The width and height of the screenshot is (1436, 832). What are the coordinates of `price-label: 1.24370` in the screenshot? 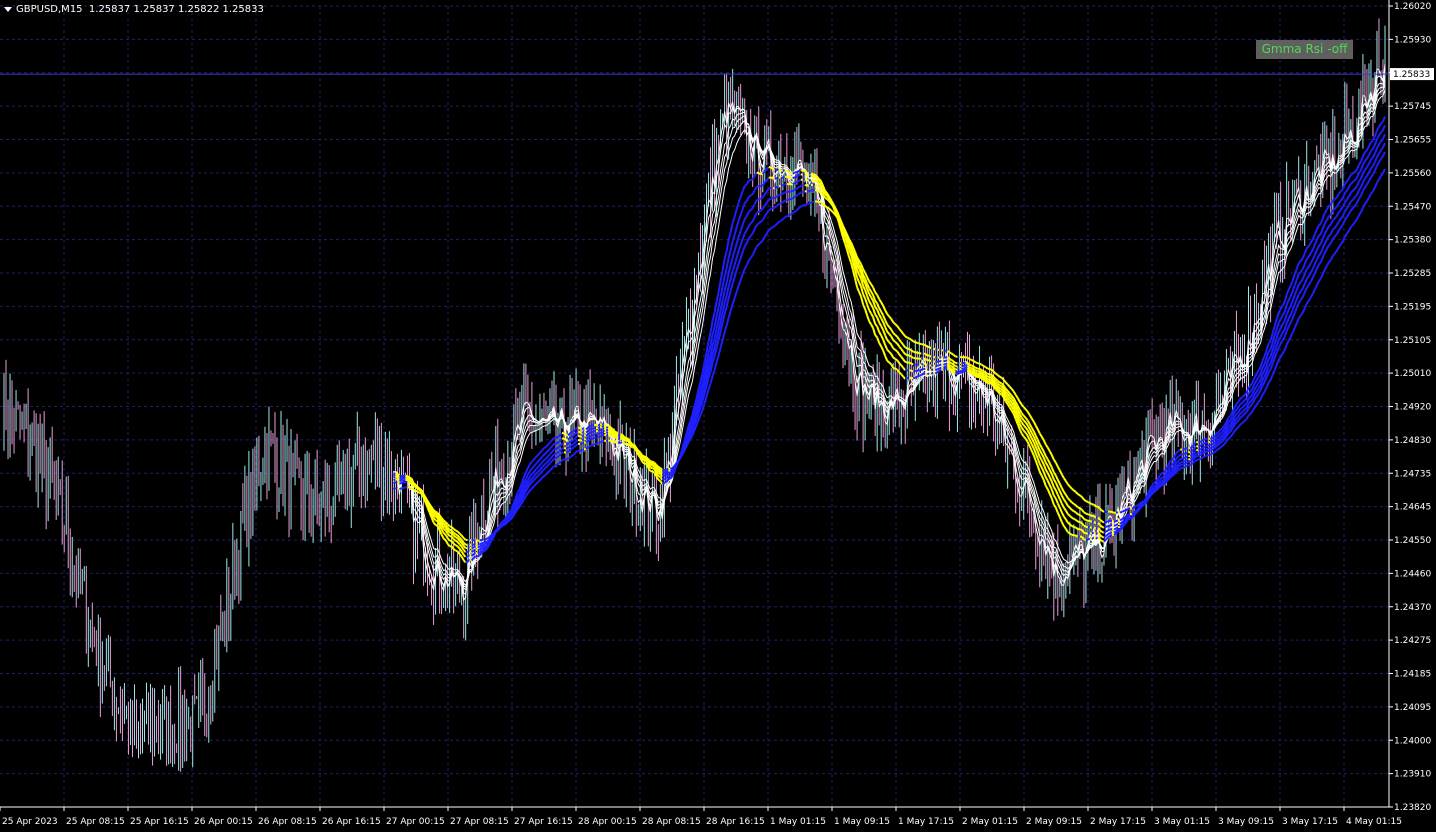 It's located at (1412, 608).